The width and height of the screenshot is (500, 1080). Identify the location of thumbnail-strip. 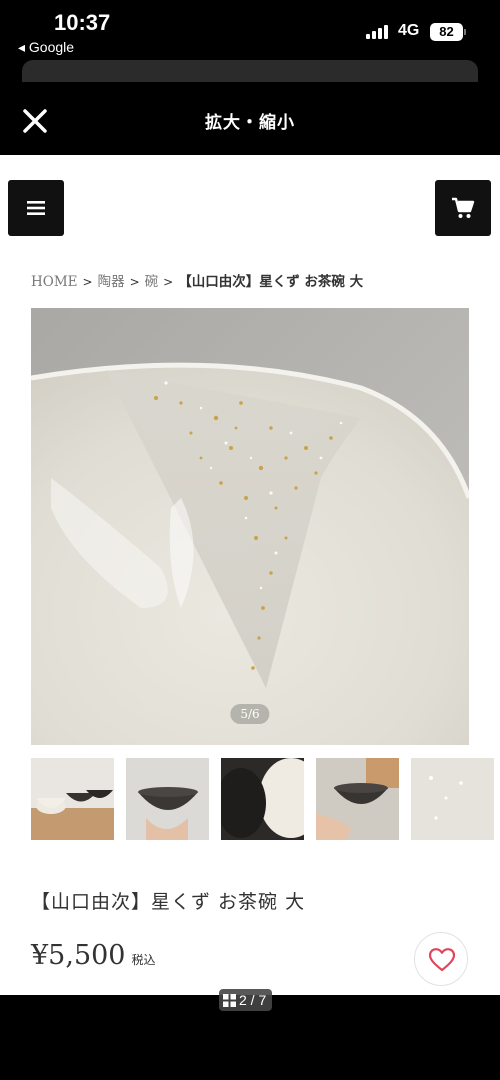
(265, 799).